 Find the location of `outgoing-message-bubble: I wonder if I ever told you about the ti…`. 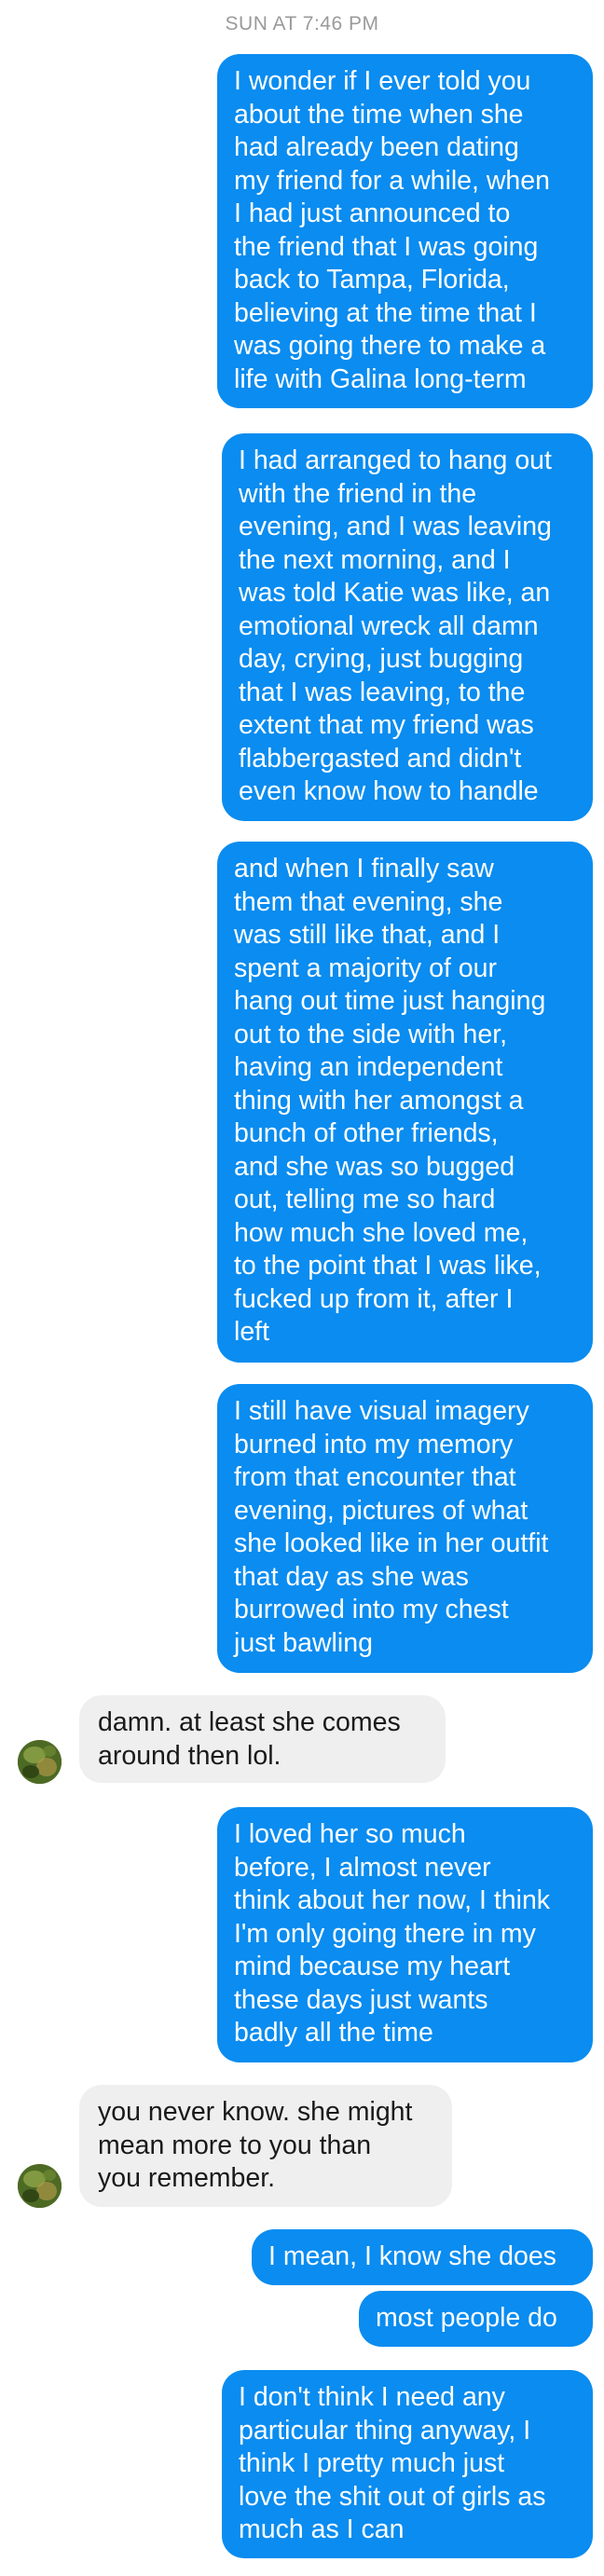

outgoing-message-bubble: I wonder if I ever told you about the ti… is located at coordinates (405, 231).